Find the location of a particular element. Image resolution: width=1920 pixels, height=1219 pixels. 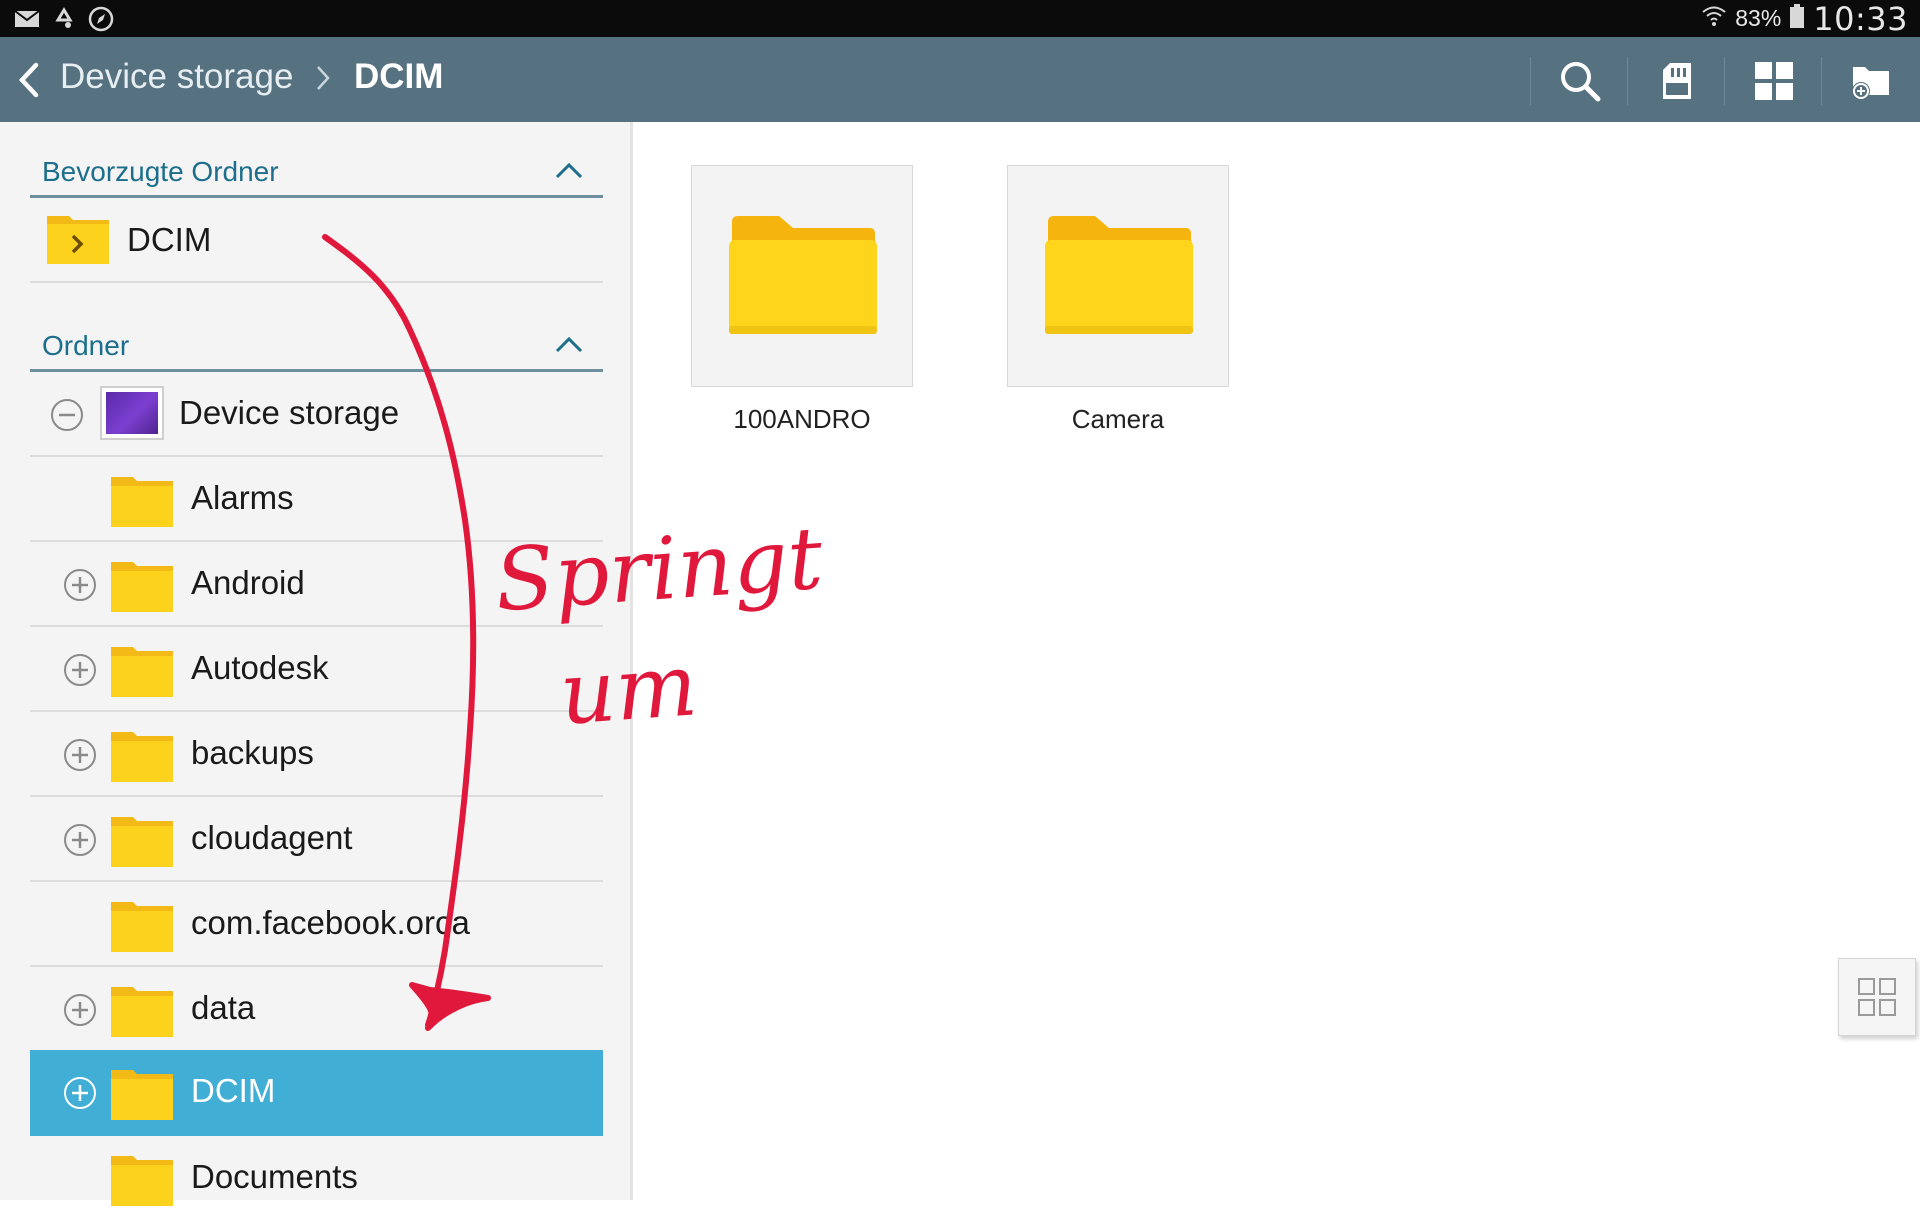

tree-item-documents: Documents is located at coordinates (316, 1177).